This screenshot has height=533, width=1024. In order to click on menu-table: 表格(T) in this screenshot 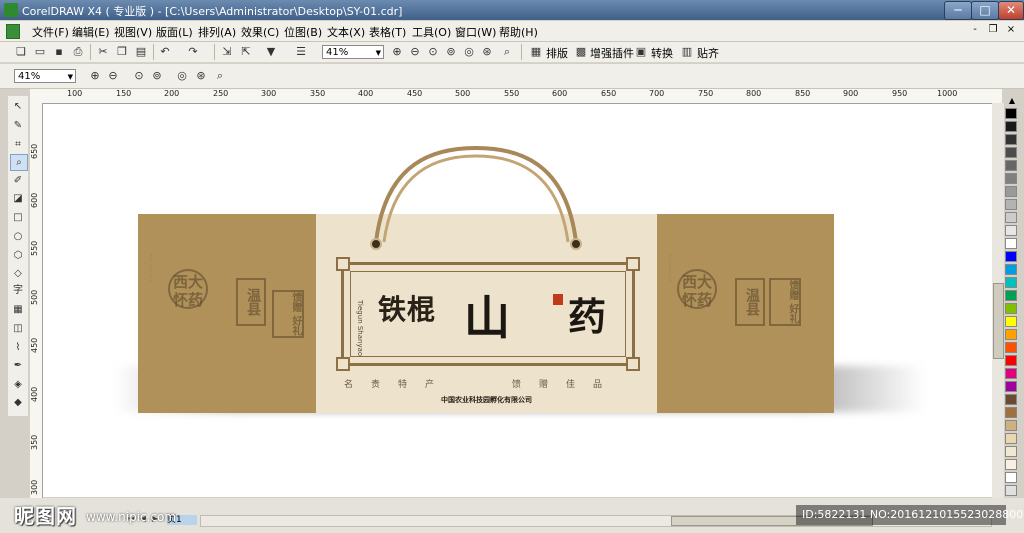, I will do `click(387, 32)`.